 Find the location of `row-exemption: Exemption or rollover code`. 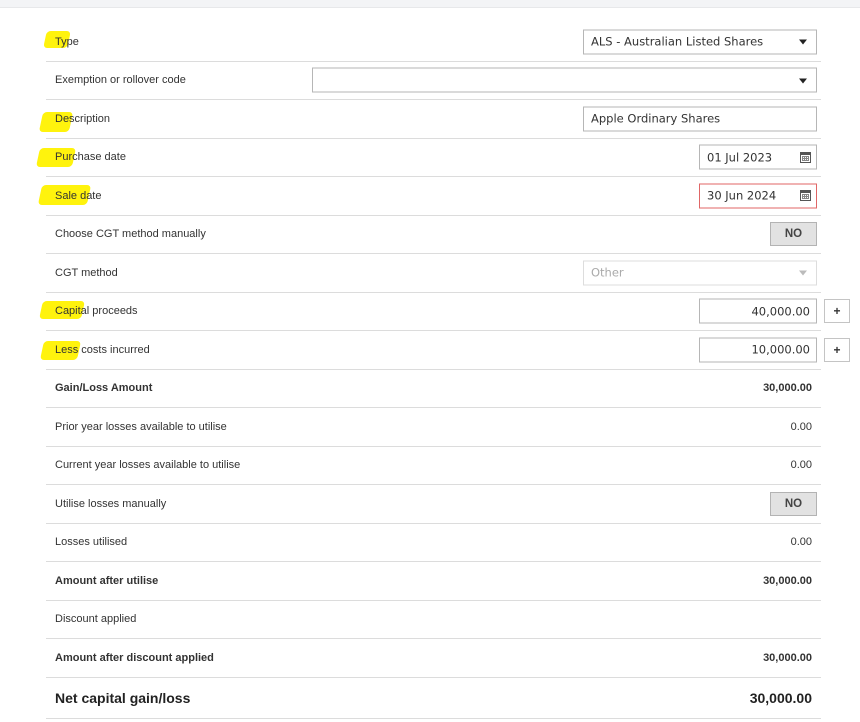

row-exemption: Exemption or rollover code is located at coordinates (433, 81).